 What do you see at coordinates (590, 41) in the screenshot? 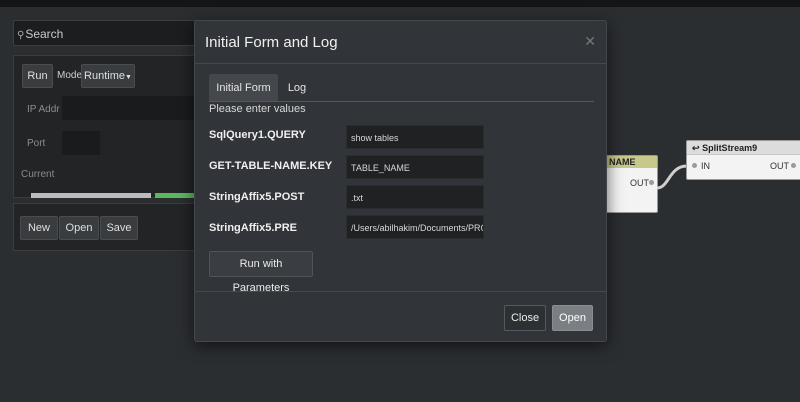
I see `close-icon: ✕` at bounding box center [590, 41].